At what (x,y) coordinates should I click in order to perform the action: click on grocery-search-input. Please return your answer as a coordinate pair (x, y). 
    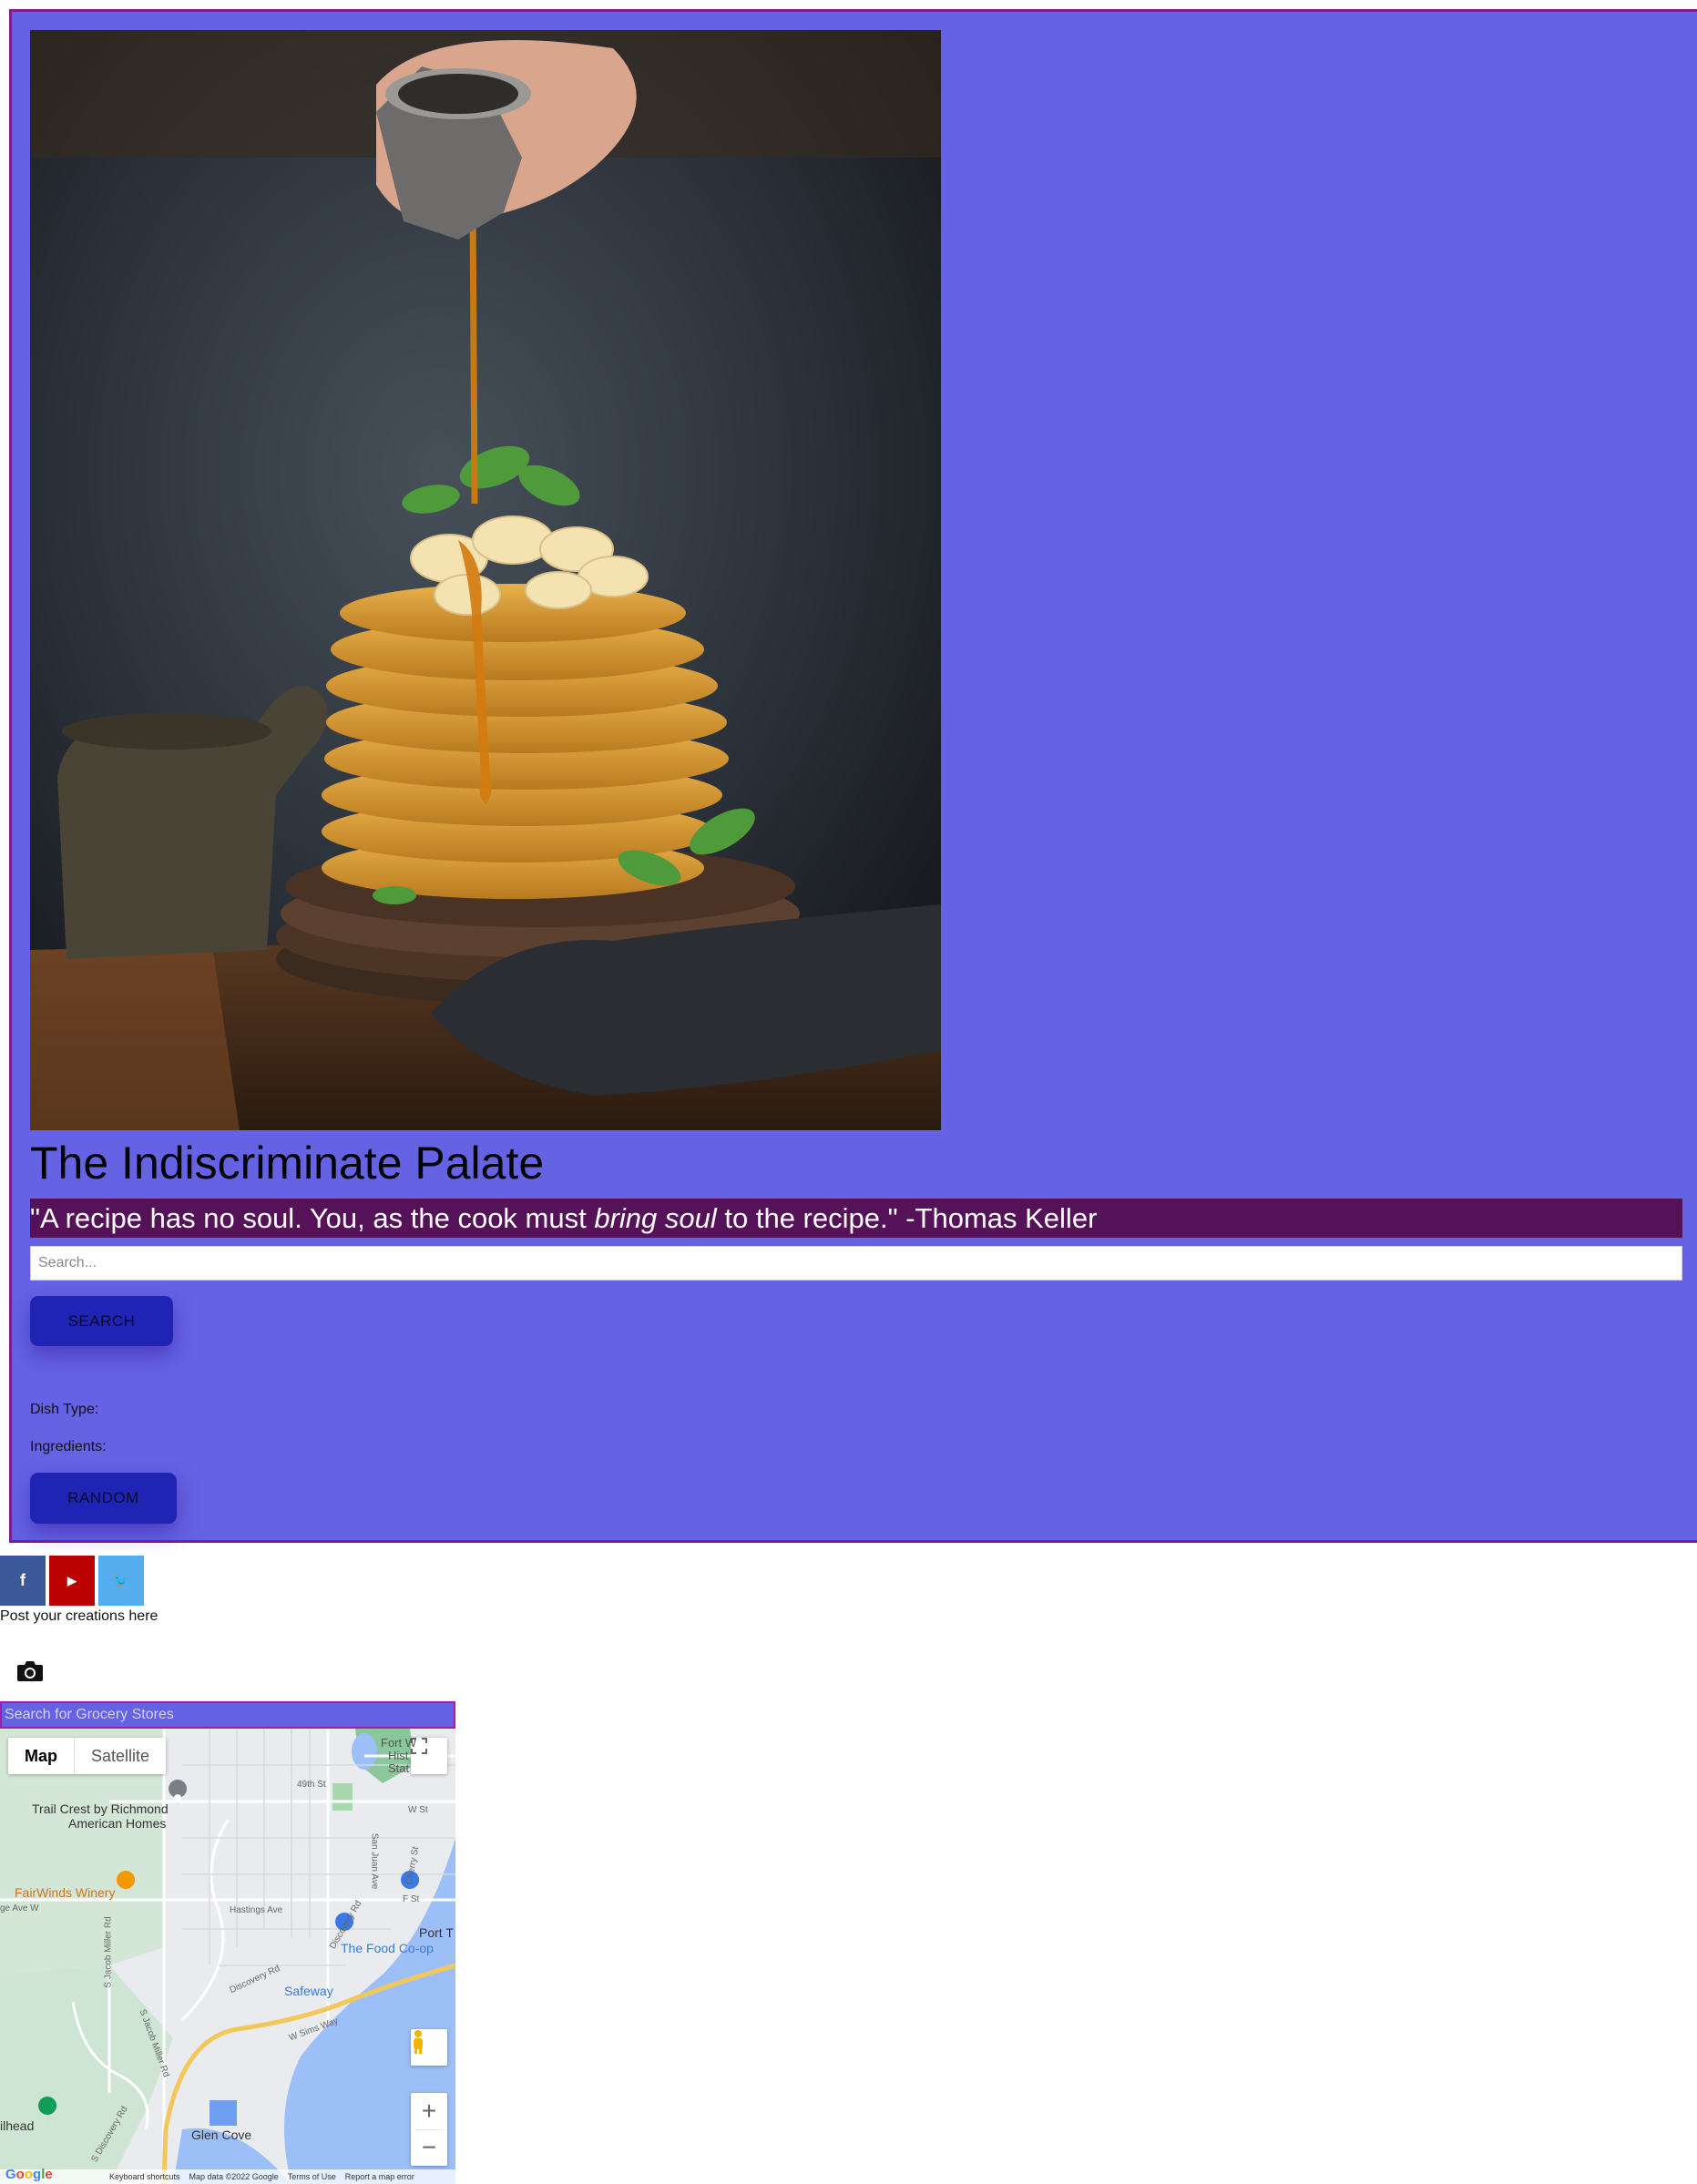
    Looking at the image, I should click on (227, 1715).